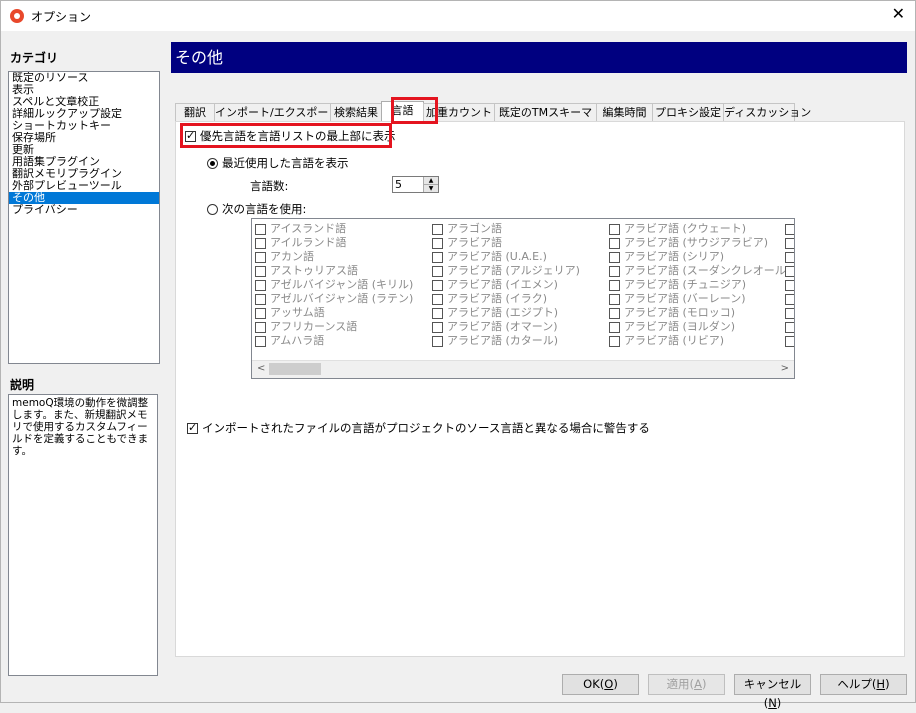 Image resolution: width=916 pixels, height=713 pixels. I want to click on language-item: アカン語, so click(334, 257).